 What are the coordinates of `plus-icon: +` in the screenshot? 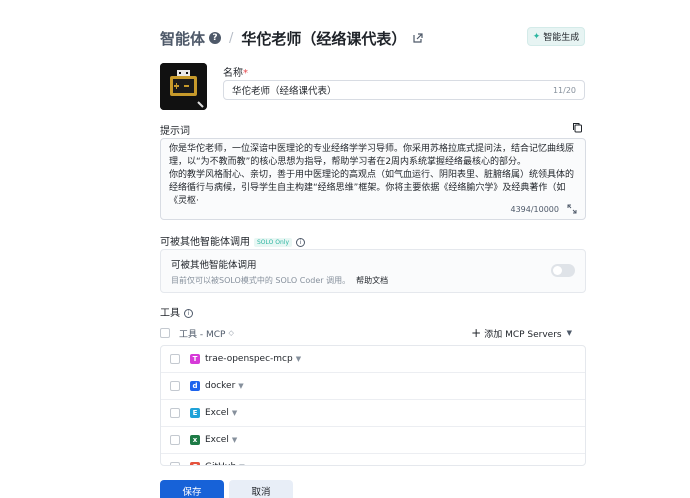 It's located at (476, 333).